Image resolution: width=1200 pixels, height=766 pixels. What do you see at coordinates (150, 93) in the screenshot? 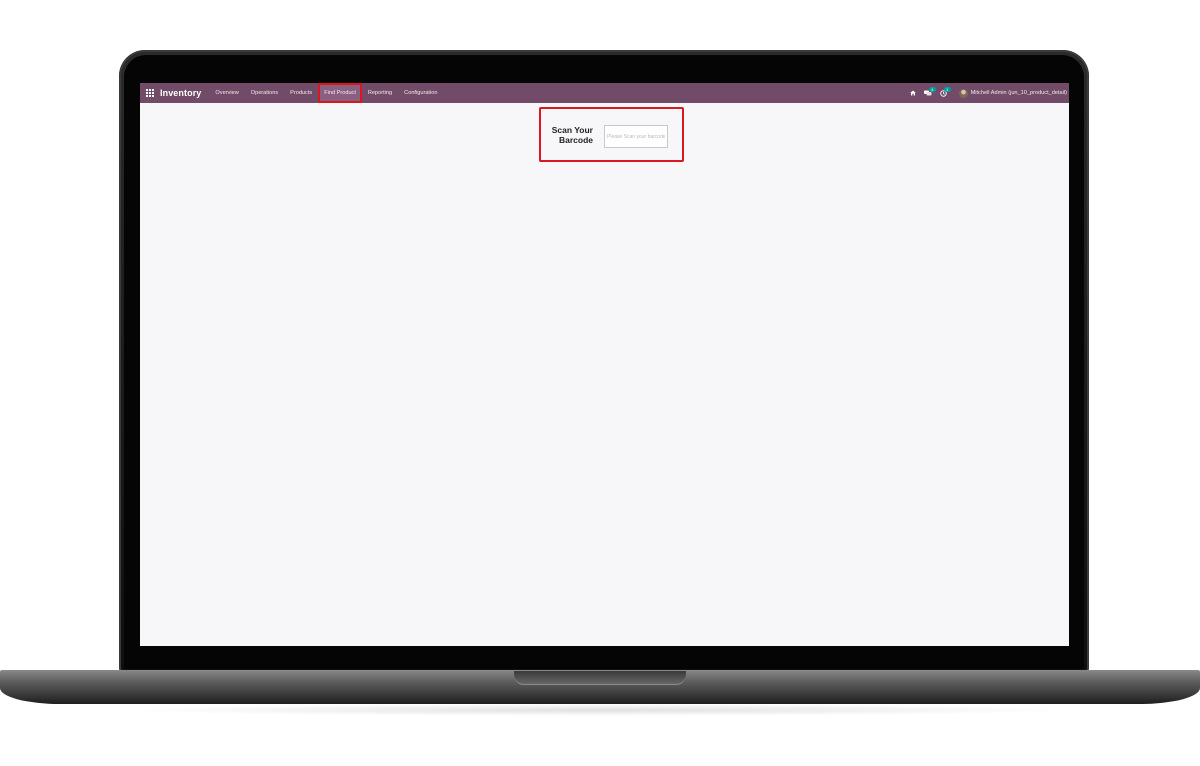
I see `grid-icon` at bounding box center [150, 93].